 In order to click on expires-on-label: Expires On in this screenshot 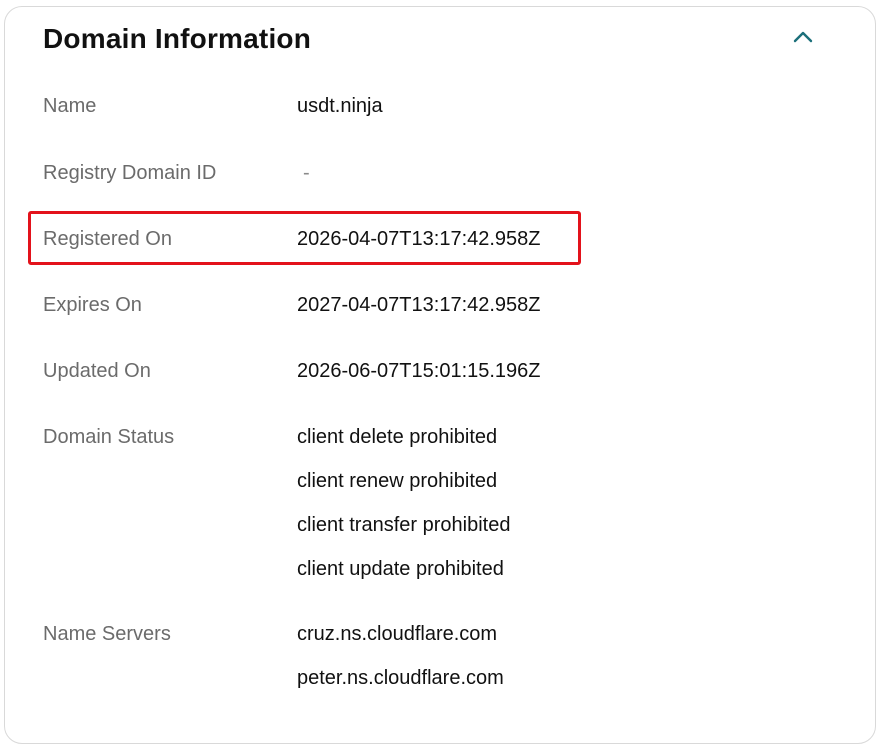, I will do `click(92, 305)`.